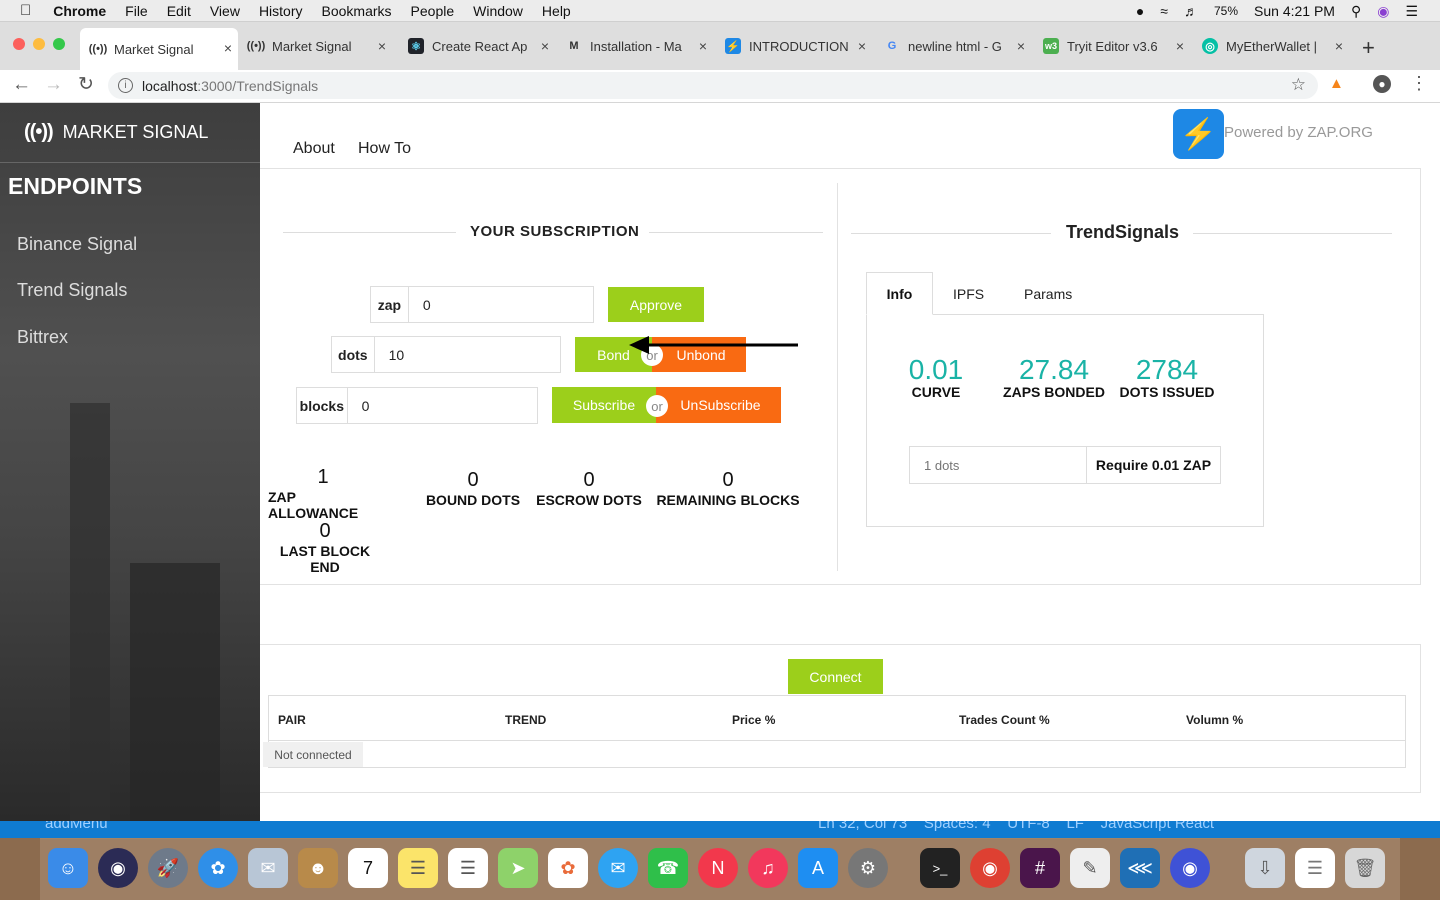  Describe the element at coordinates (818, 868) in the screenshot. I see `app-store-icon: A` at that location.